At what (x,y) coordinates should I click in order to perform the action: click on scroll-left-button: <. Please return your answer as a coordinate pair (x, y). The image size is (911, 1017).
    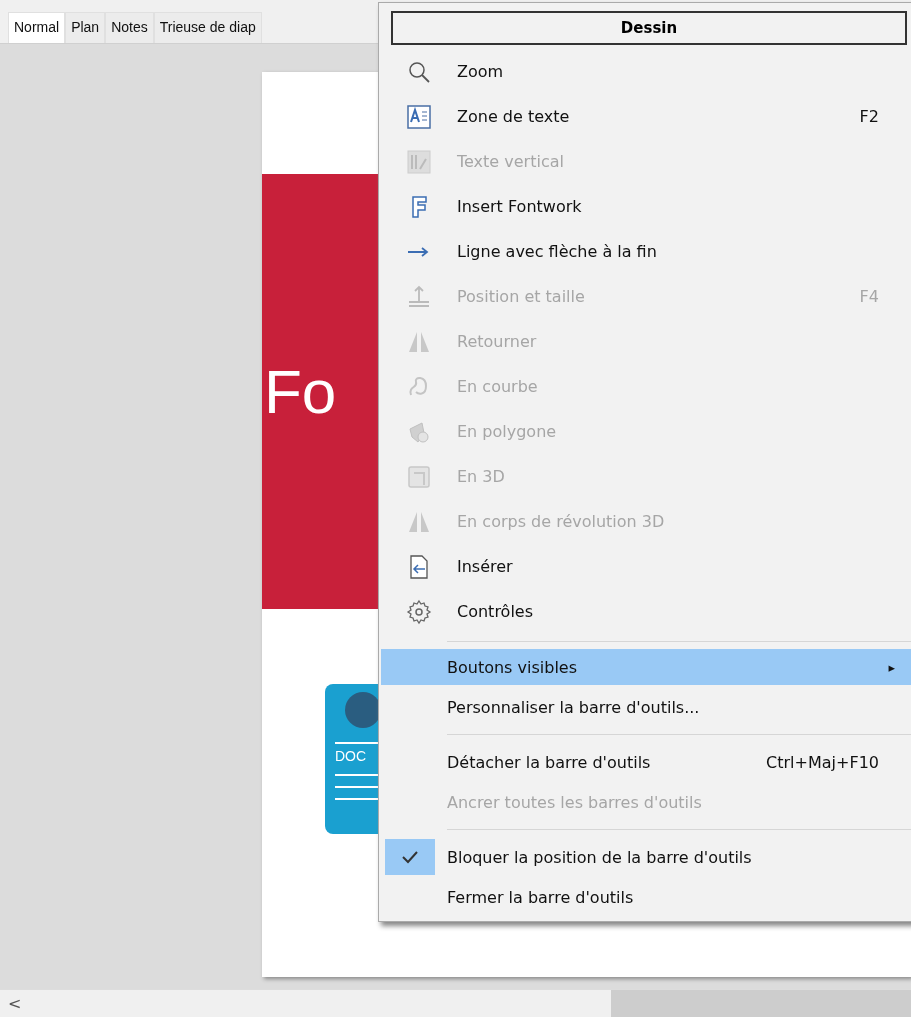
    Looking at the image, I should click on (15, 1003).